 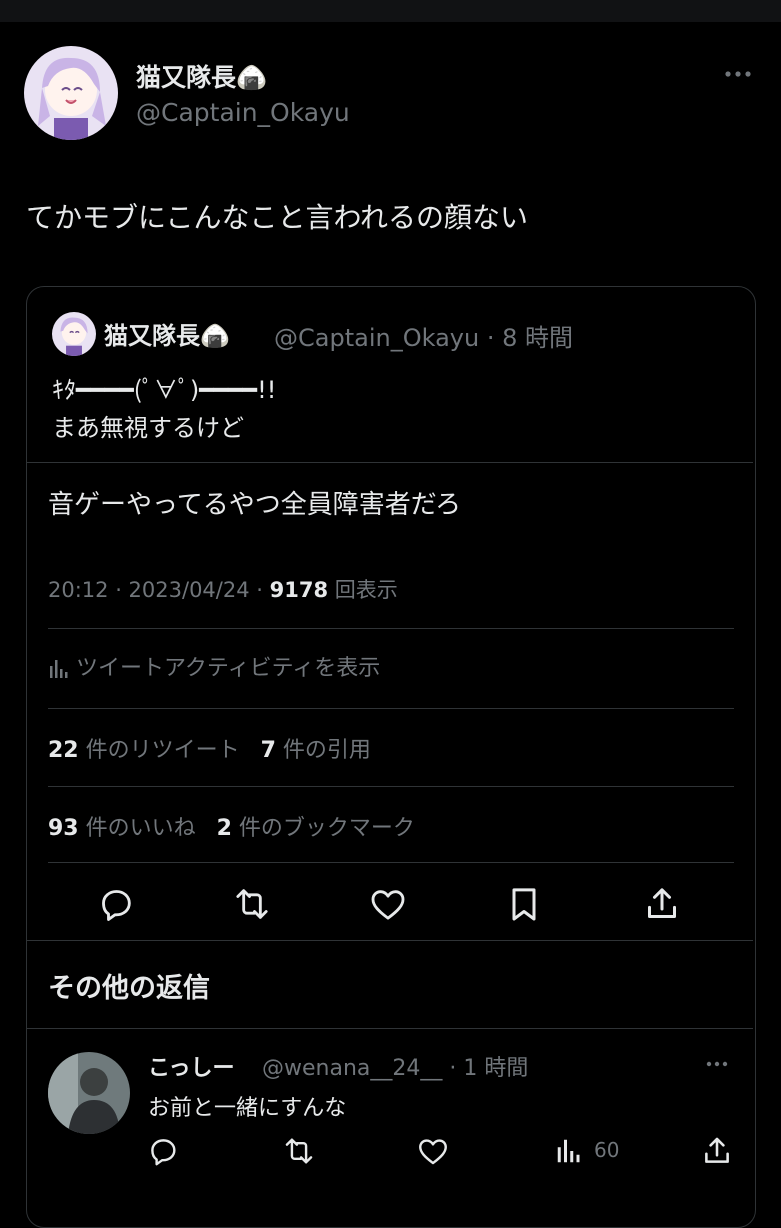 What do you see at coordinates (247, 1108) in the screenshot?
I see `reply-text: お前と一緒にすんな` at bounding box center [247, 1108].